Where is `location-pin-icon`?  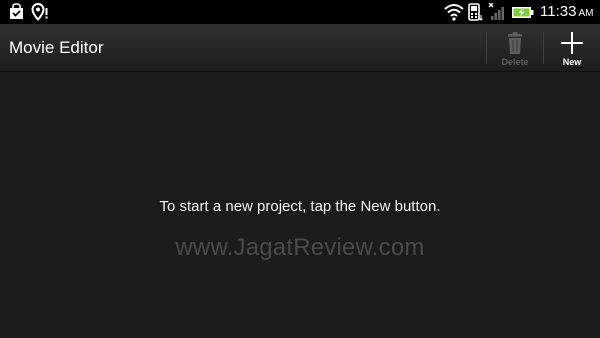
location-pin-icon is located at coordinates (40, 14).